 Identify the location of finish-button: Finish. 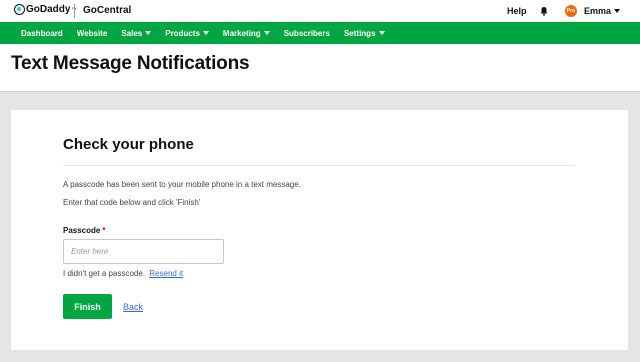
(87, 306).